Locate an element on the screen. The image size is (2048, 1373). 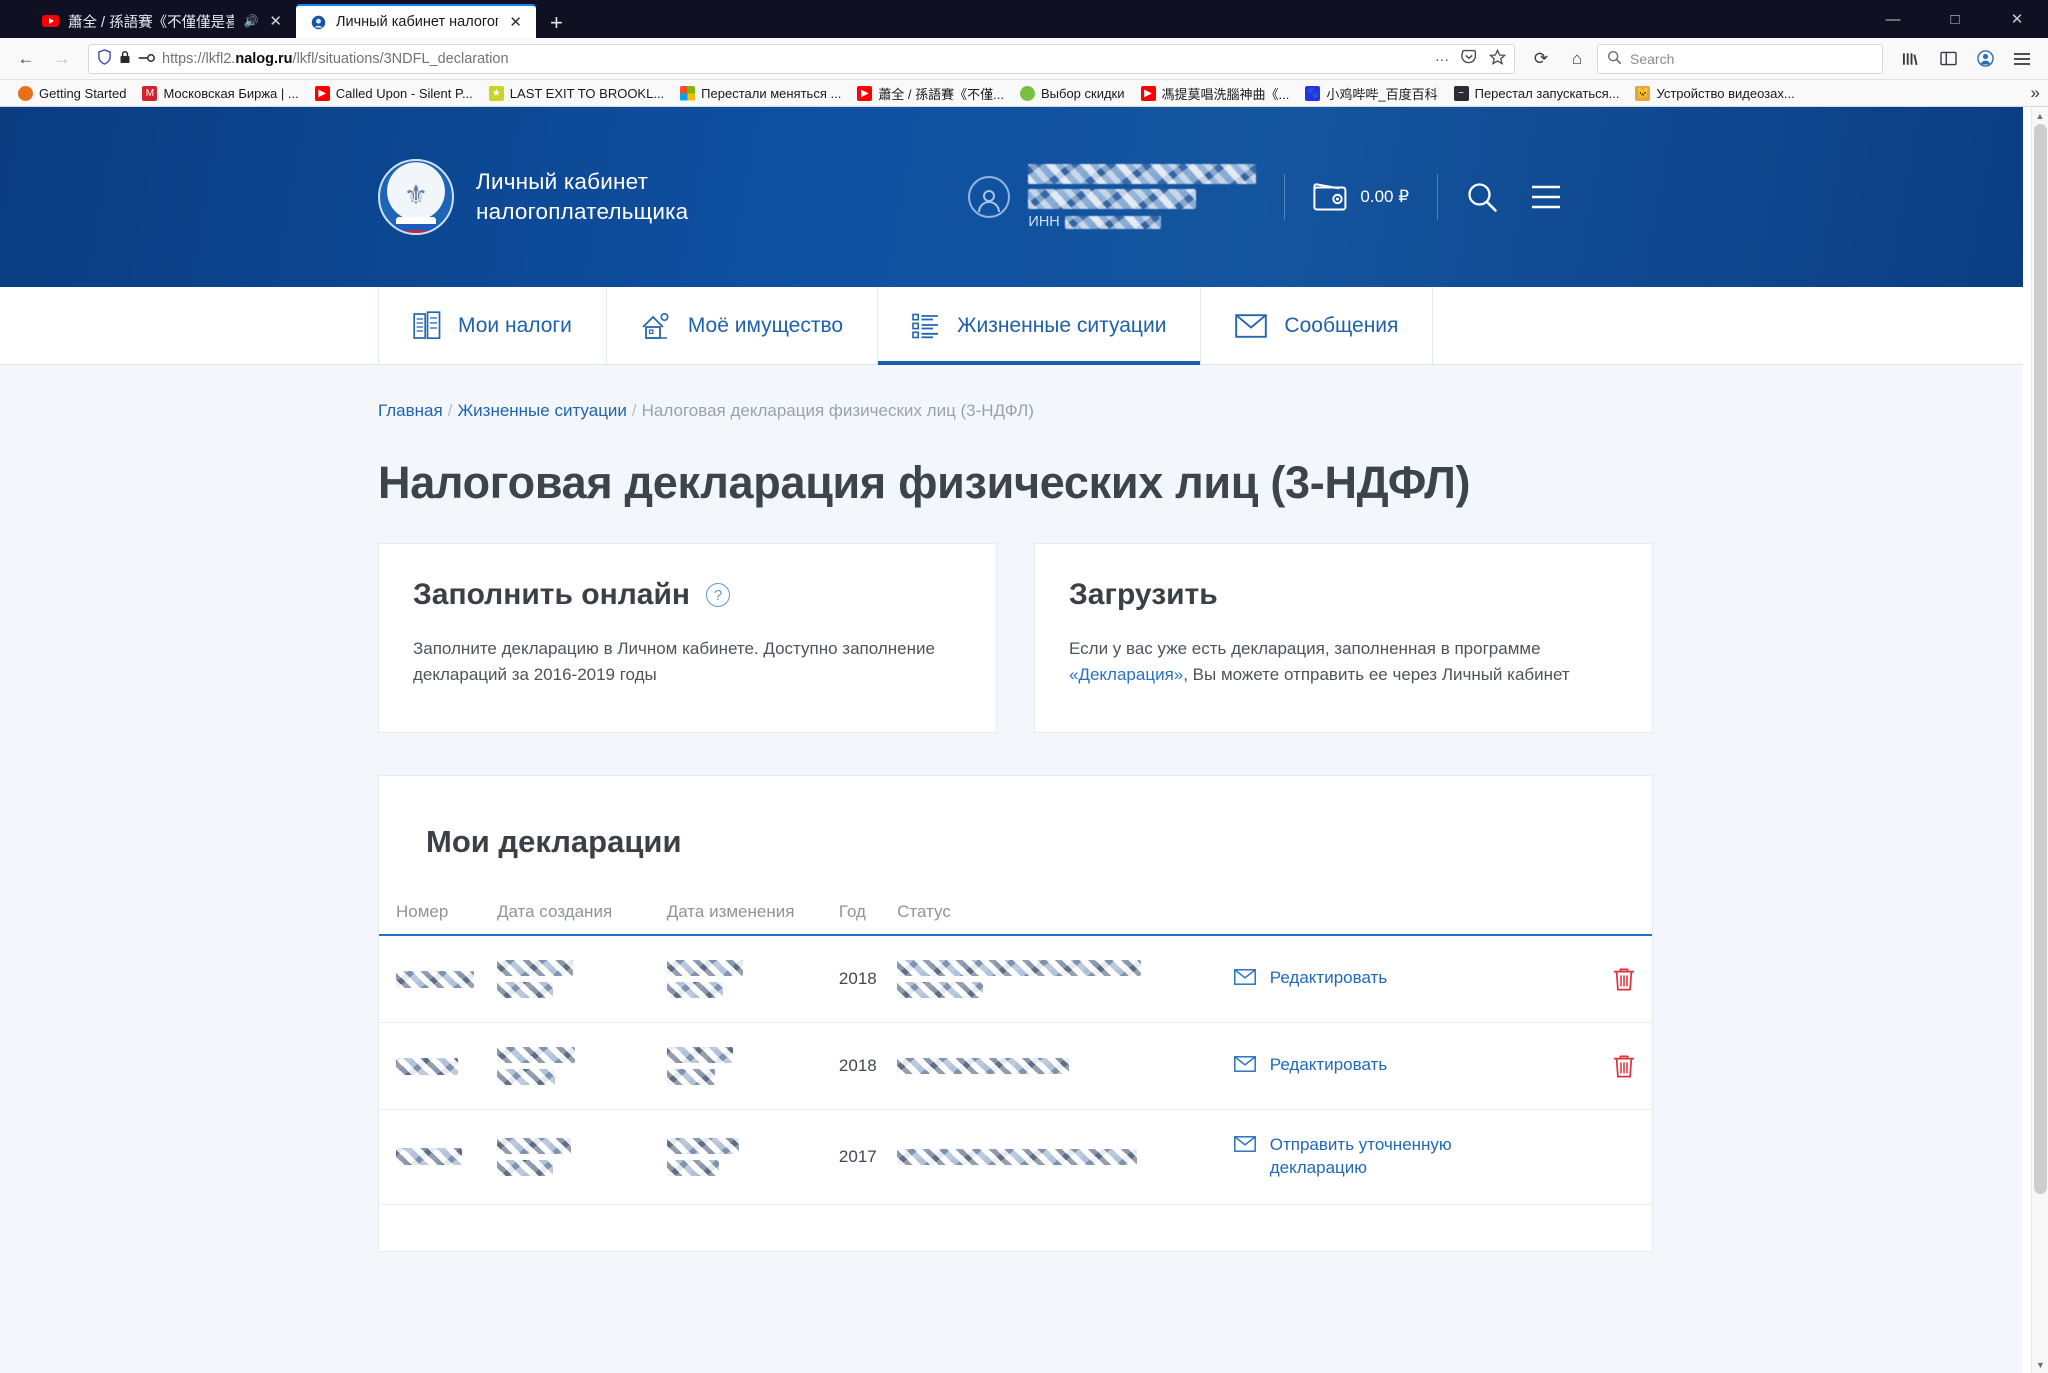
question-mark-icon: ? is located at coordinates (718, 595).